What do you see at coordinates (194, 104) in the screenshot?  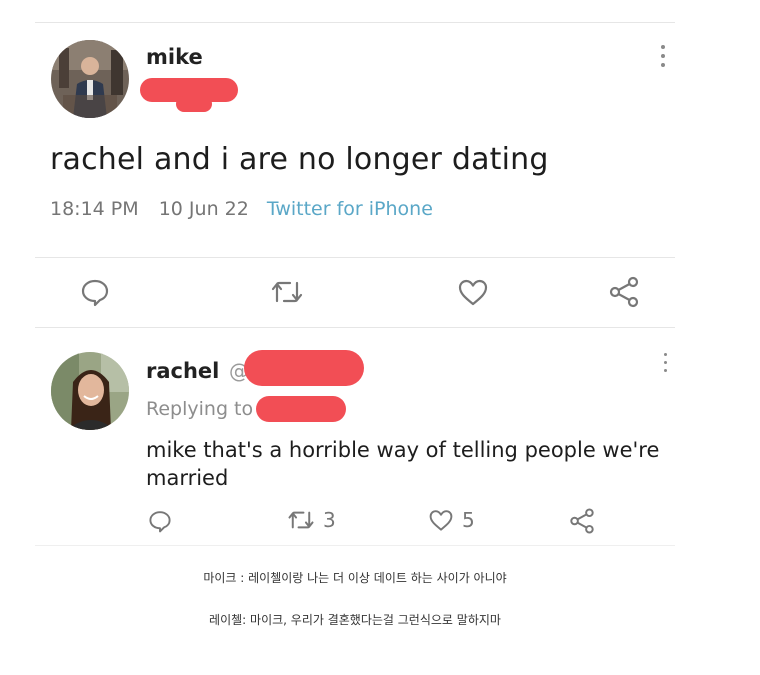 I see `handle-redaction-tail` at bounding box center [194, 104].